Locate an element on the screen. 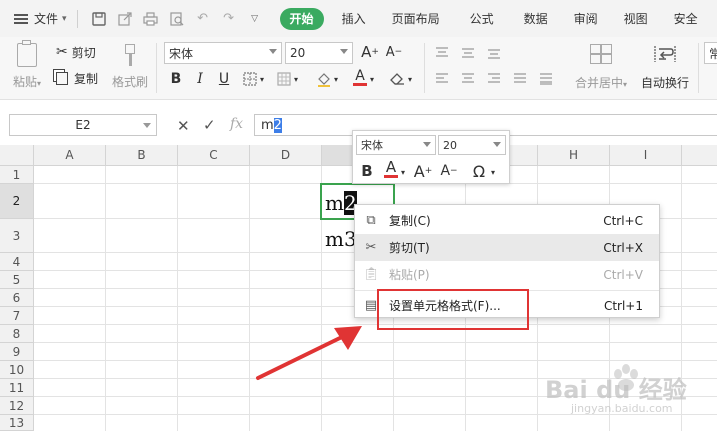  underline-icon: U is located at coordinates (224, 79).